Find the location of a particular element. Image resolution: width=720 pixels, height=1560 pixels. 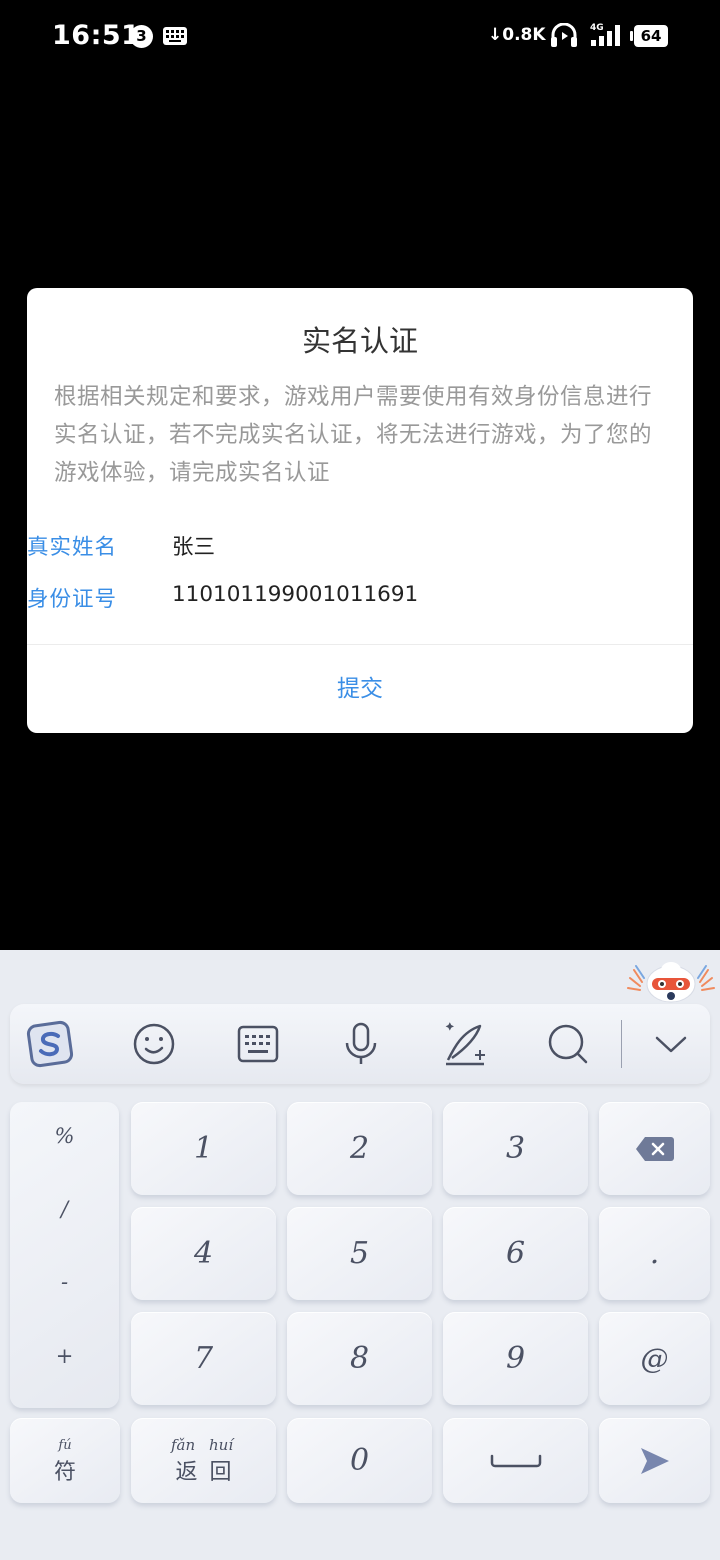

mascot-icon is located at coordinates (671, 981).